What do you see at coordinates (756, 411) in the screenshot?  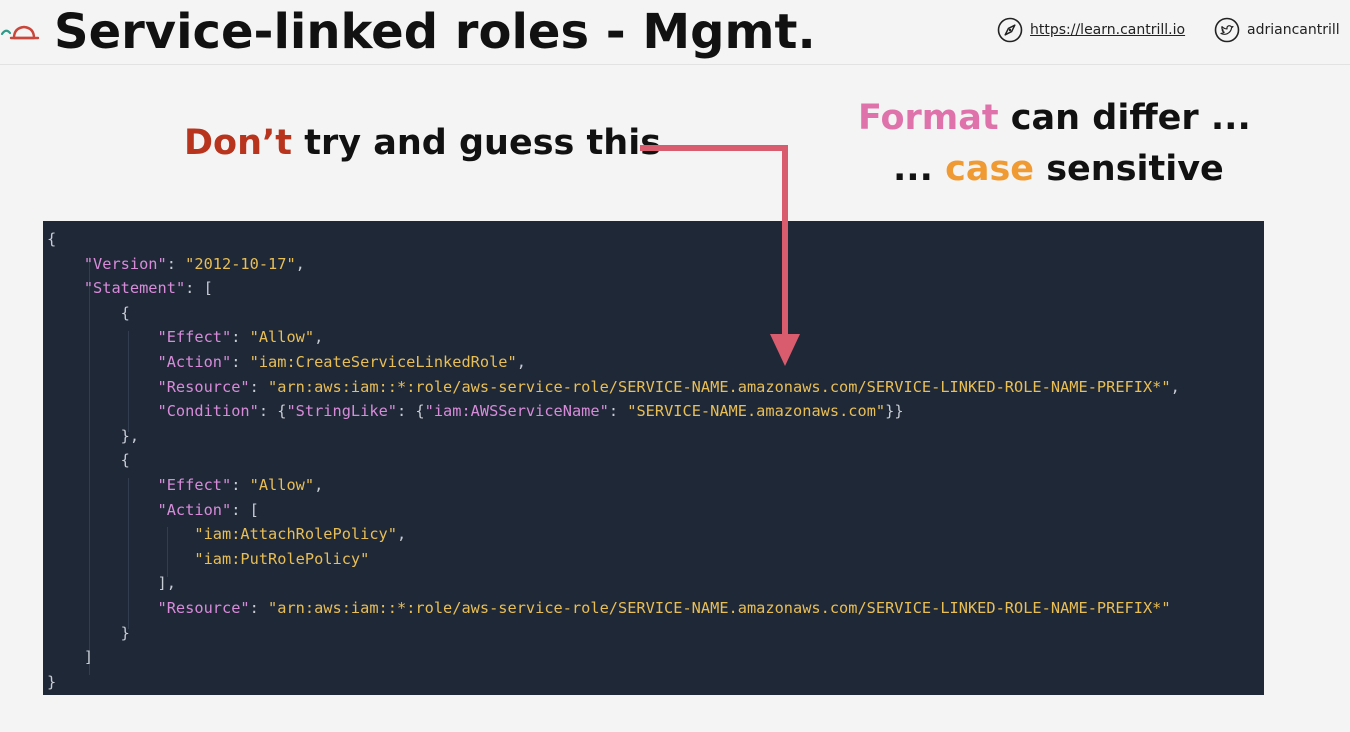 I see `json-string: "SERVICE-NAME.amazonaws.com"` at bounding box center [756, 411].